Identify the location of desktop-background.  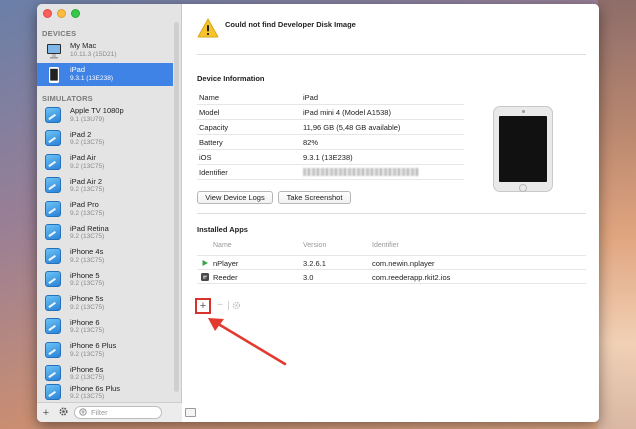
(617, 214).